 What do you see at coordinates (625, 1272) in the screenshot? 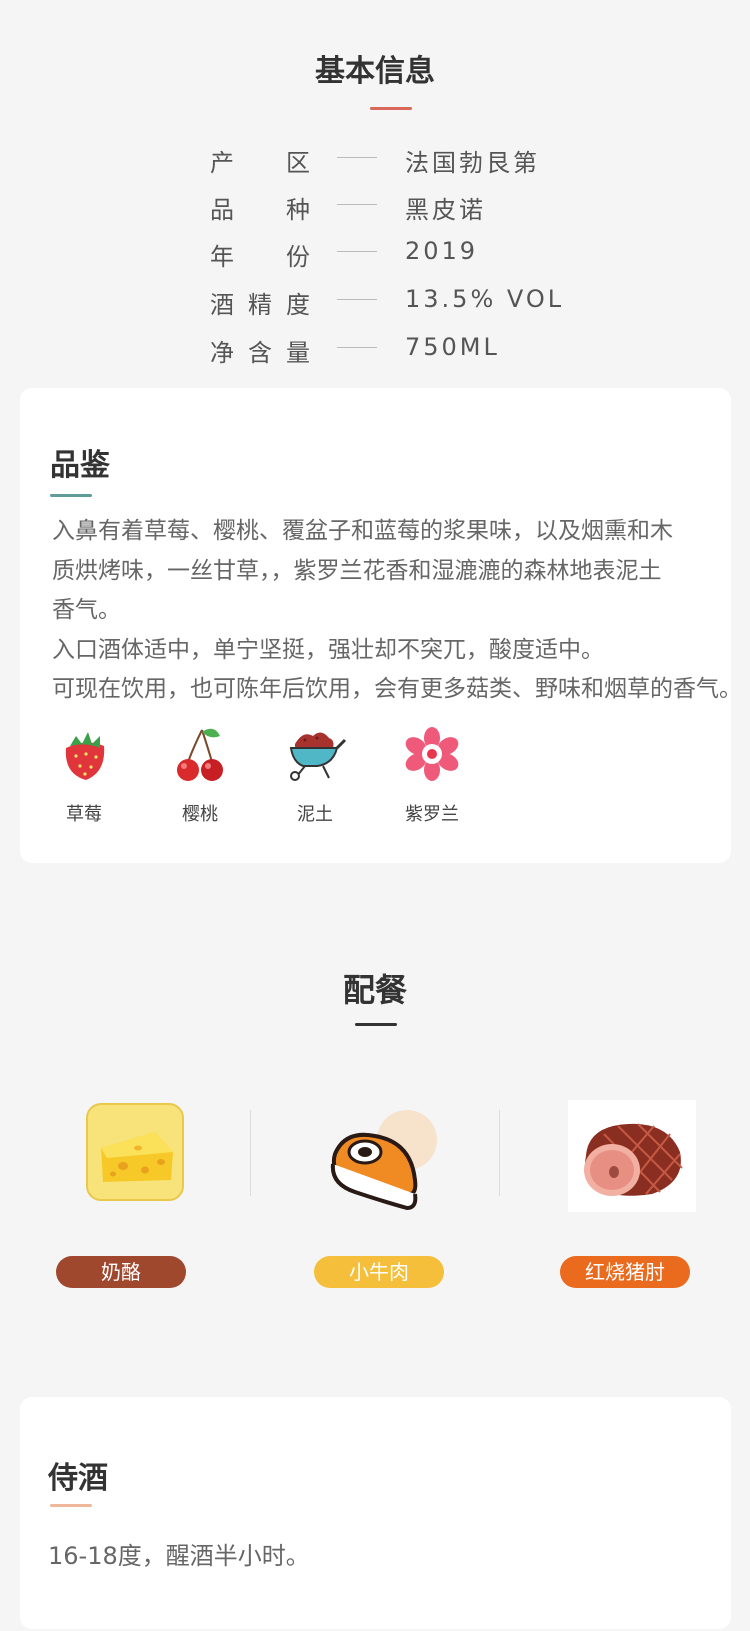
I see `food-label-pork: 红烧猪肘` at bounding box center [625, 1272].